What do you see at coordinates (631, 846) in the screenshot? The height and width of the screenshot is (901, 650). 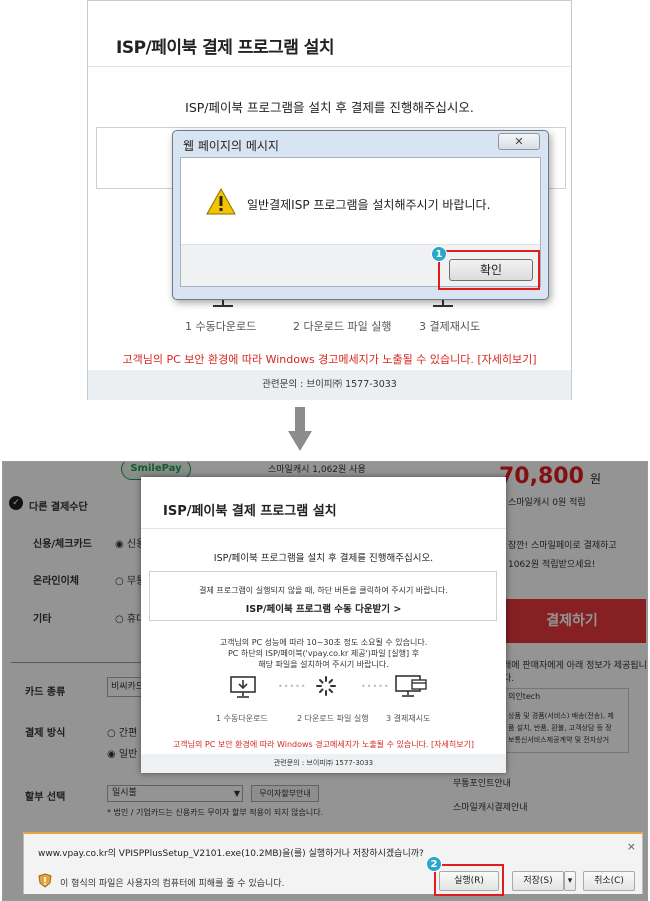 I see `close-icon: ×` at bounding box center [631, 846].